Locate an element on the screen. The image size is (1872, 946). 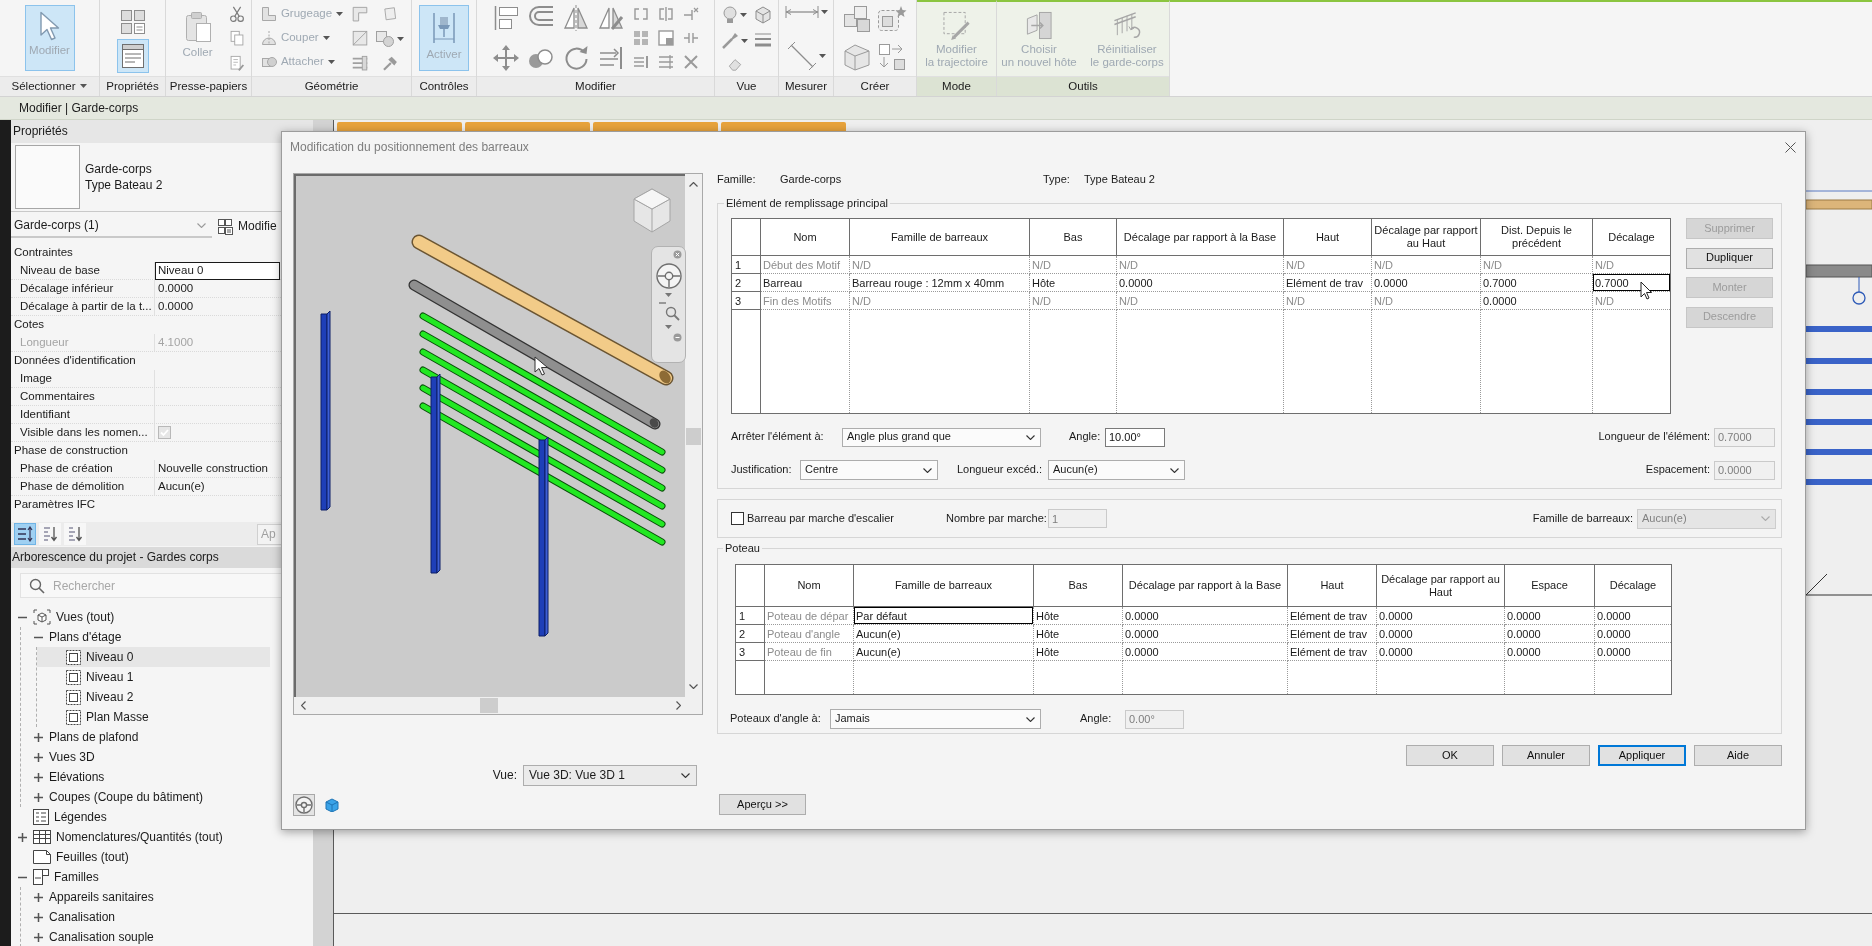
bracket-pair-icon is located at coordinates (640, 14).